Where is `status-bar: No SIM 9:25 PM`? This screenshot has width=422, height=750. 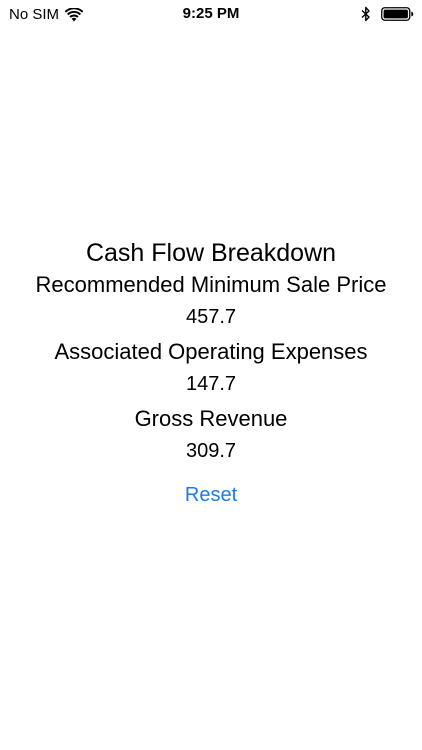
status-bar: No SIM 9:25 PM is located at coordinates (211, 15).